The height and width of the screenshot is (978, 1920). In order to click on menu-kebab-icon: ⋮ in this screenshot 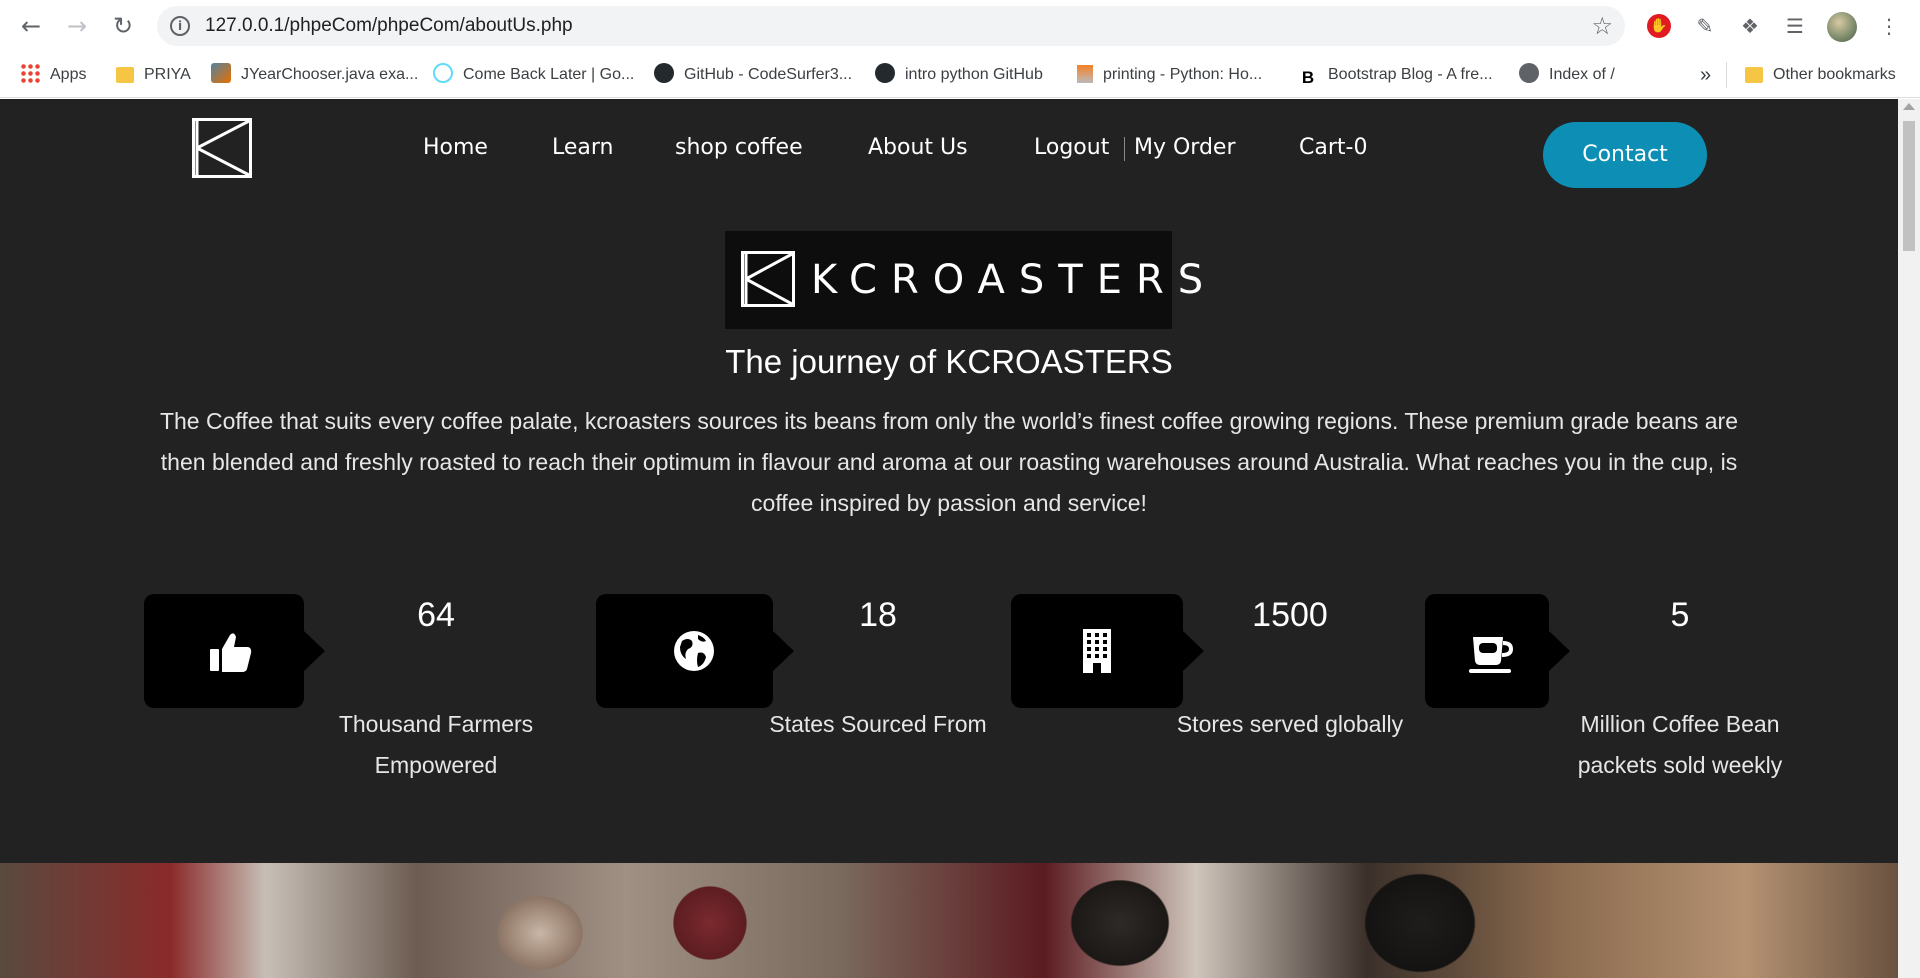, I will do `click(1889, 26)`.